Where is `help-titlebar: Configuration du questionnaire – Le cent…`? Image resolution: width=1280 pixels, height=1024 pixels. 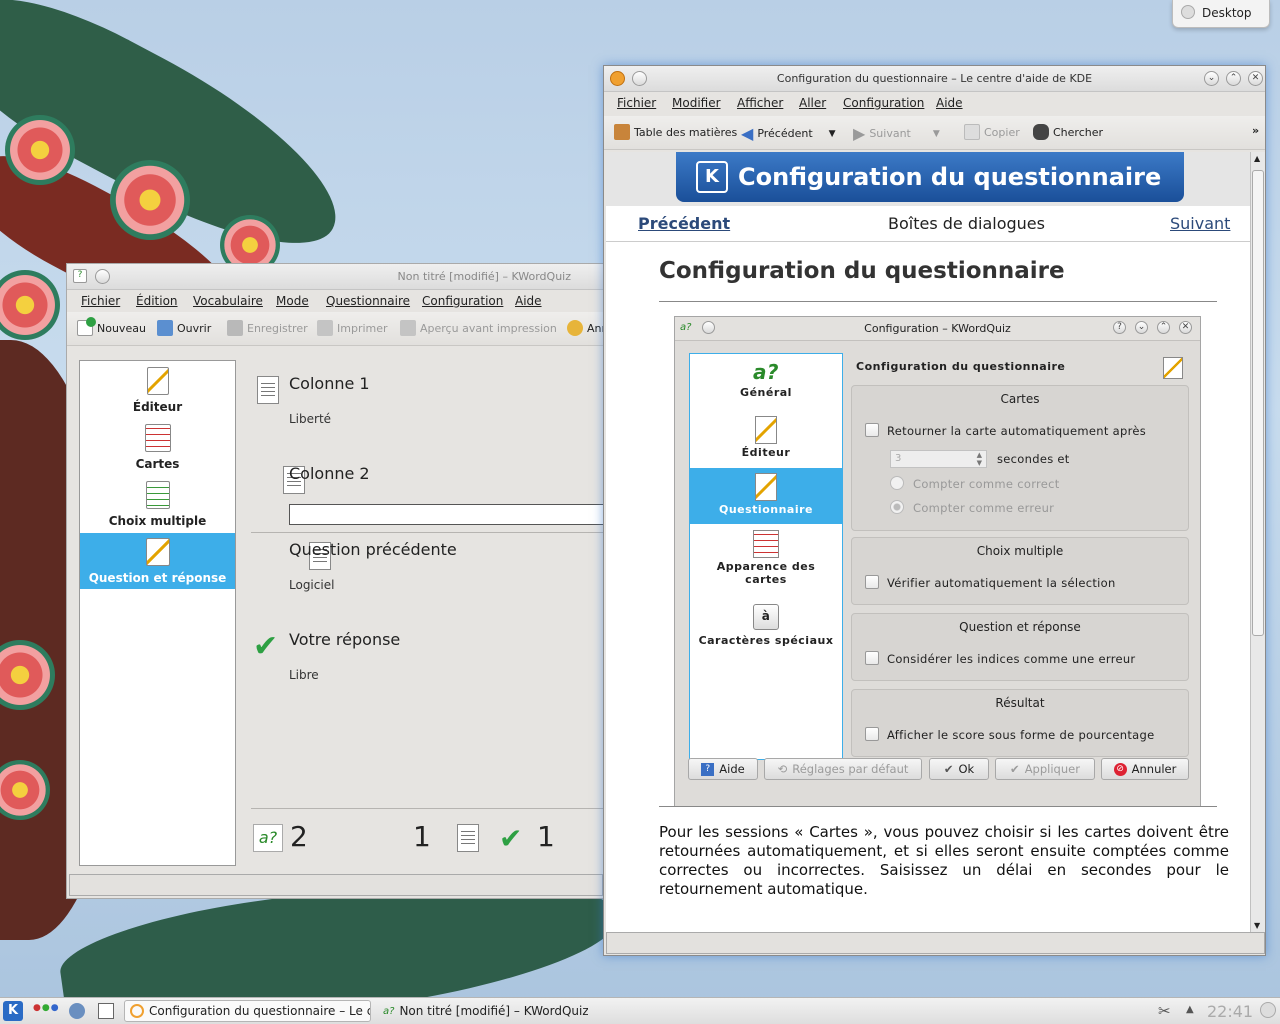
help-titlebar: Configuration du questionnaire – Le cent… is located at coordinates (934, 79).